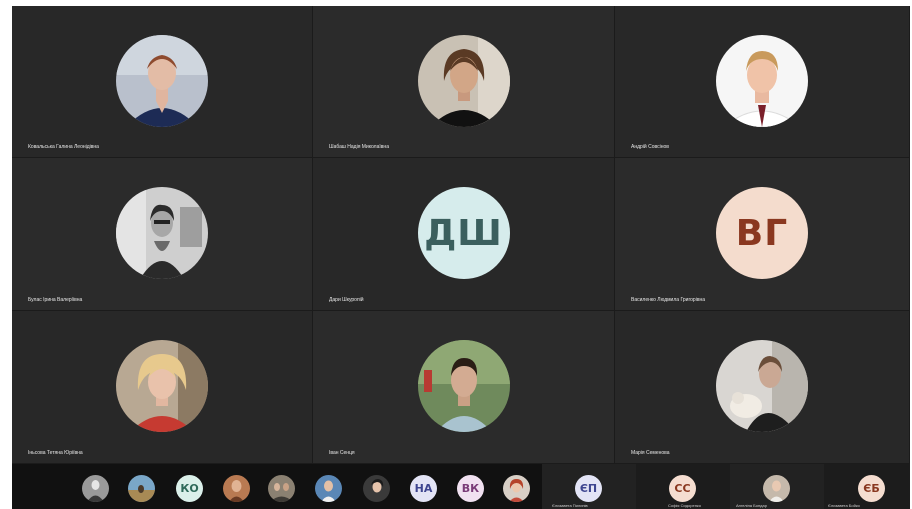 This screenshot has width=912, height=509. I want to click on strip-initials: КО, so click(189, 488).